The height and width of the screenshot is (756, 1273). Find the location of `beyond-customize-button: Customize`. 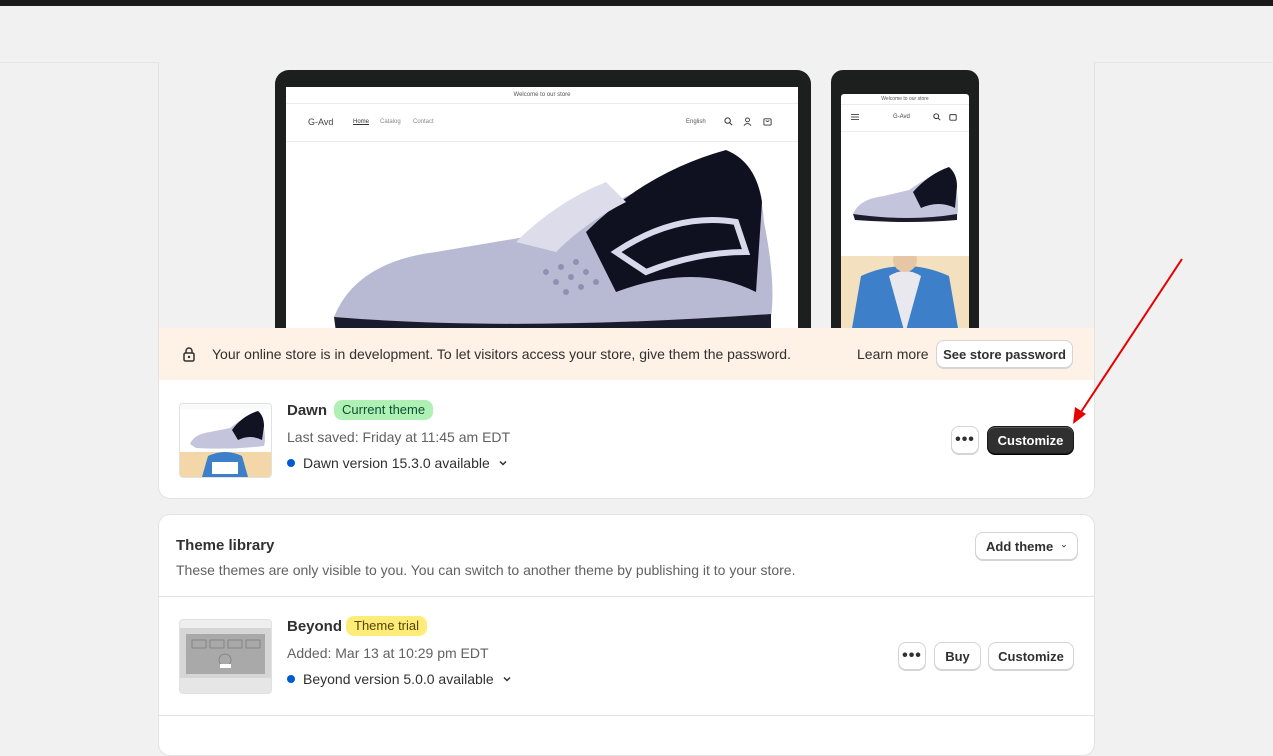

beyond-customize-button: Customize is located at coordinates (1031, 656).